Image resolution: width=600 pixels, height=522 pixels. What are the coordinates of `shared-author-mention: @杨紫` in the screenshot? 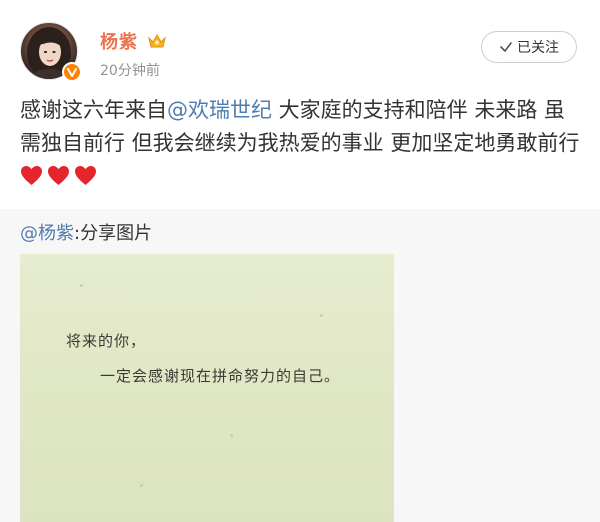 It's located at (47, 233).